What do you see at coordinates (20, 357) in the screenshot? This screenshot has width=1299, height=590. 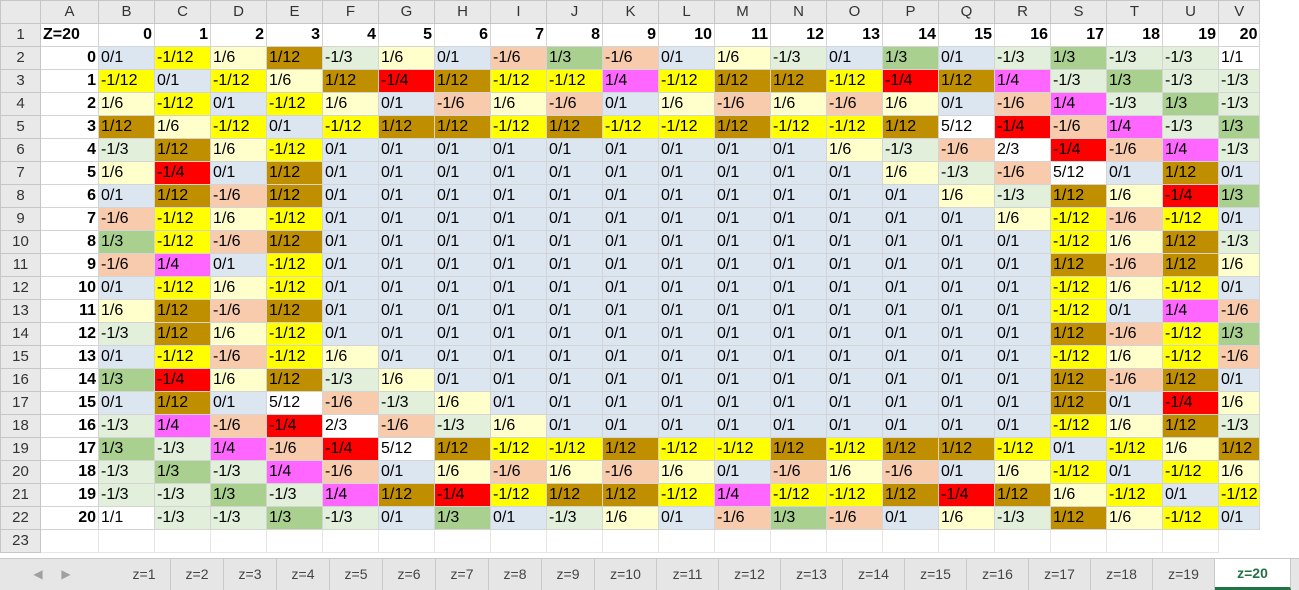 I see `row-header-15: 15` at bounding box center [20, 357].